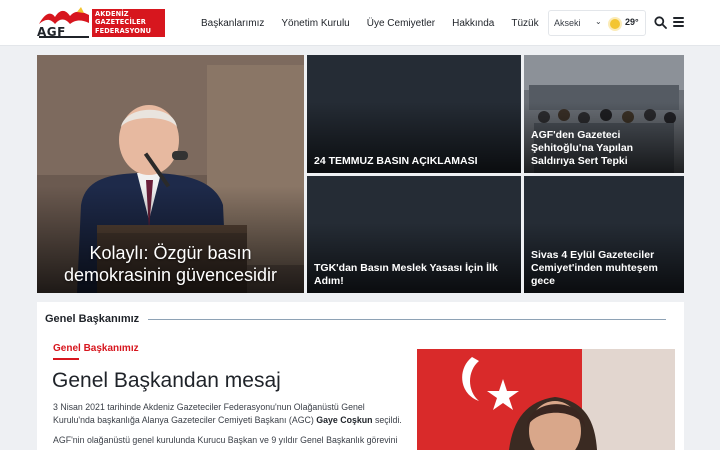 This screenshot has height=450, width=720. I want to click on paragraph-end: seçildi., so click(387, 419).